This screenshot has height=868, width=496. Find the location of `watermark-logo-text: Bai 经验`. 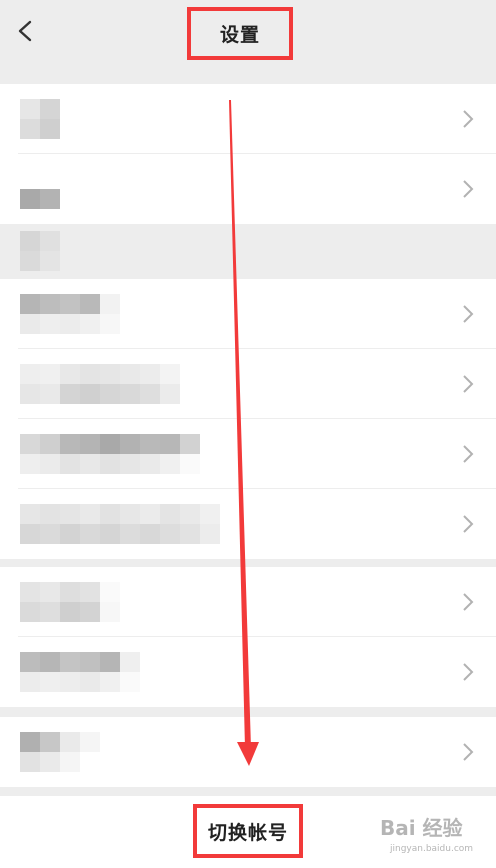

watermark-logo-text: Bai 经验 is located at coordinates (421, 828).